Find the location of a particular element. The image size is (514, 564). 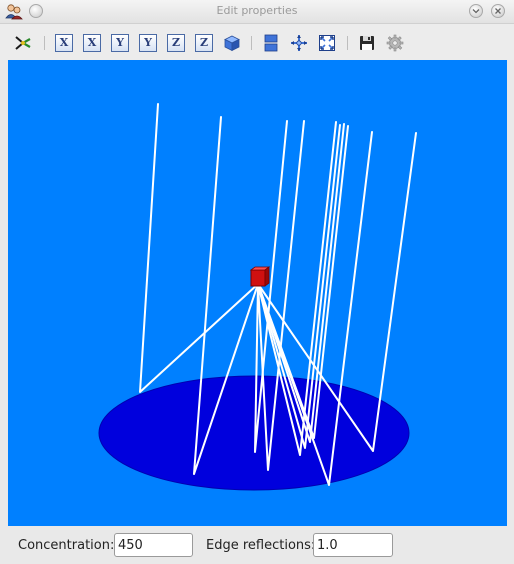

concentration-input is located at coordinates (153, 545).